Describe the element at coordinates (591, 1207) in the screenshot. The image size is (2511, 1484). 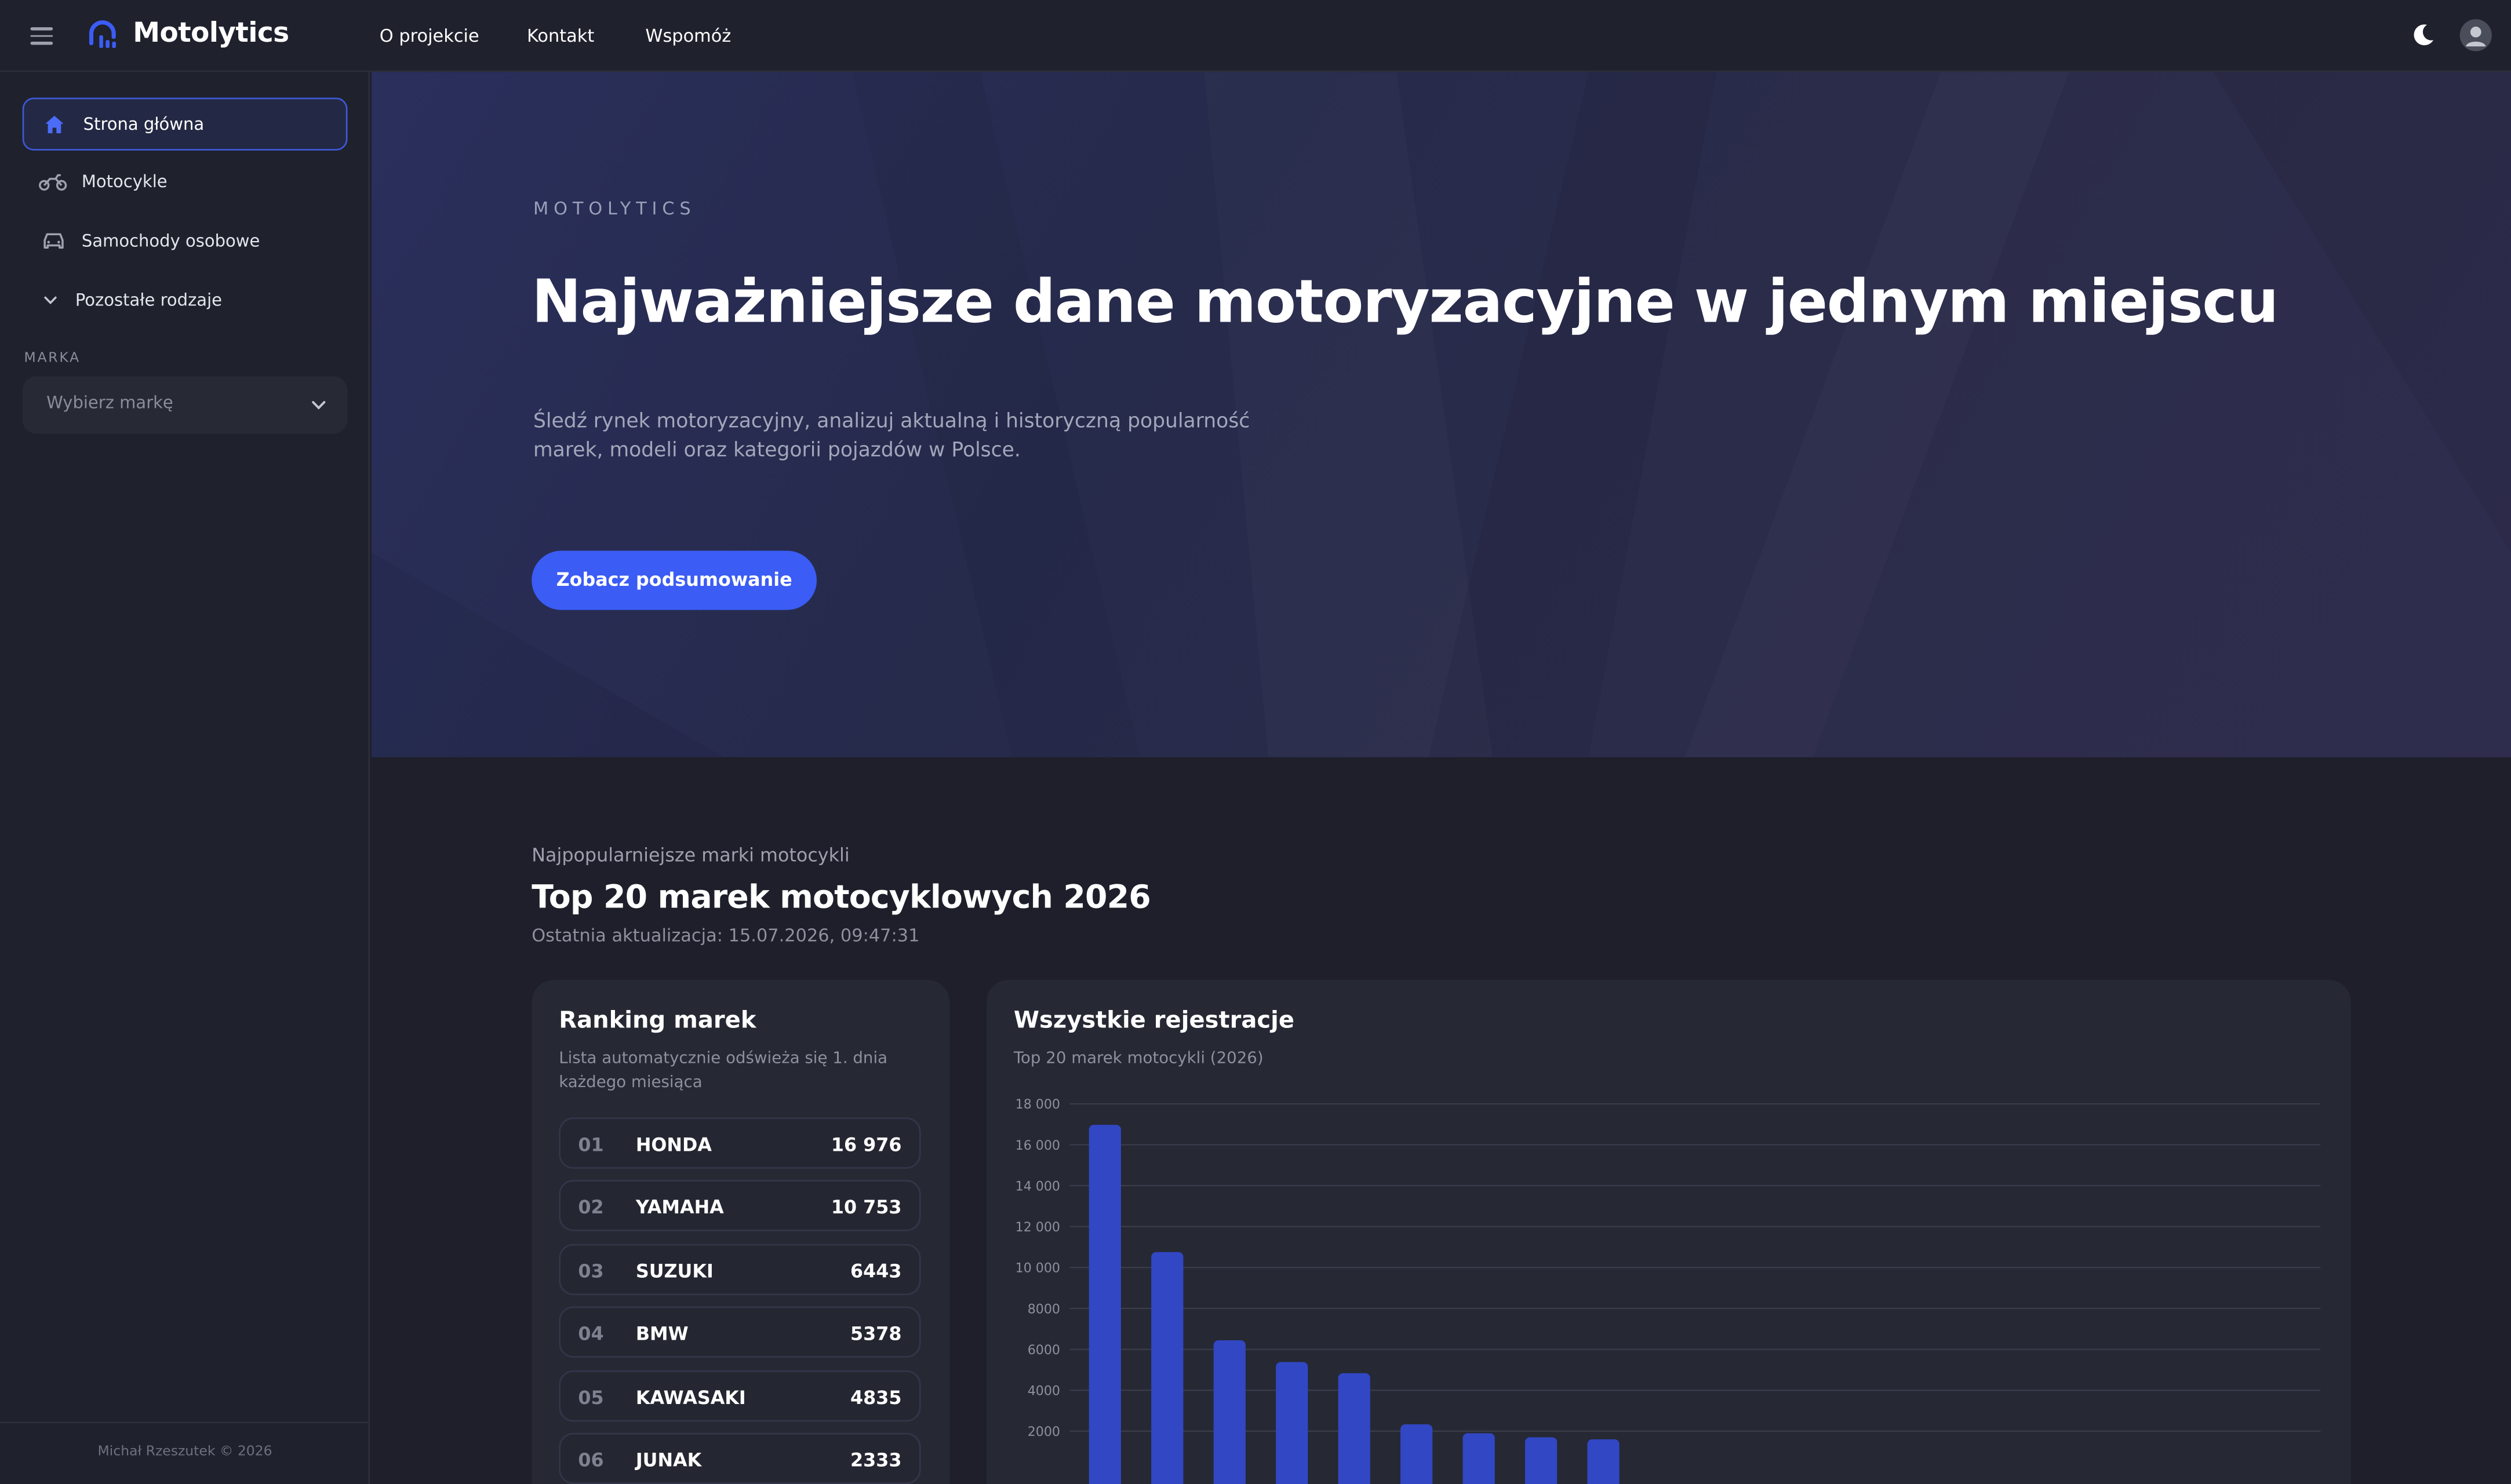
I see `rank-number: 02` at that location.